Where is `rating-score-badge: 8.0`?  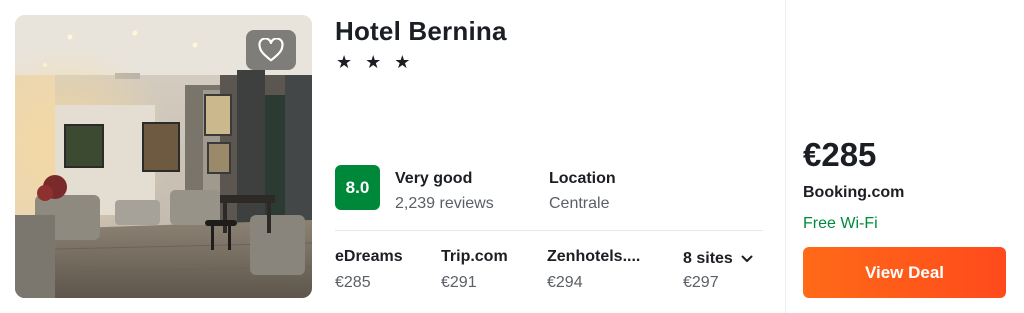
rating-score-badge: 8.0 is located at coordinates (357, 187).